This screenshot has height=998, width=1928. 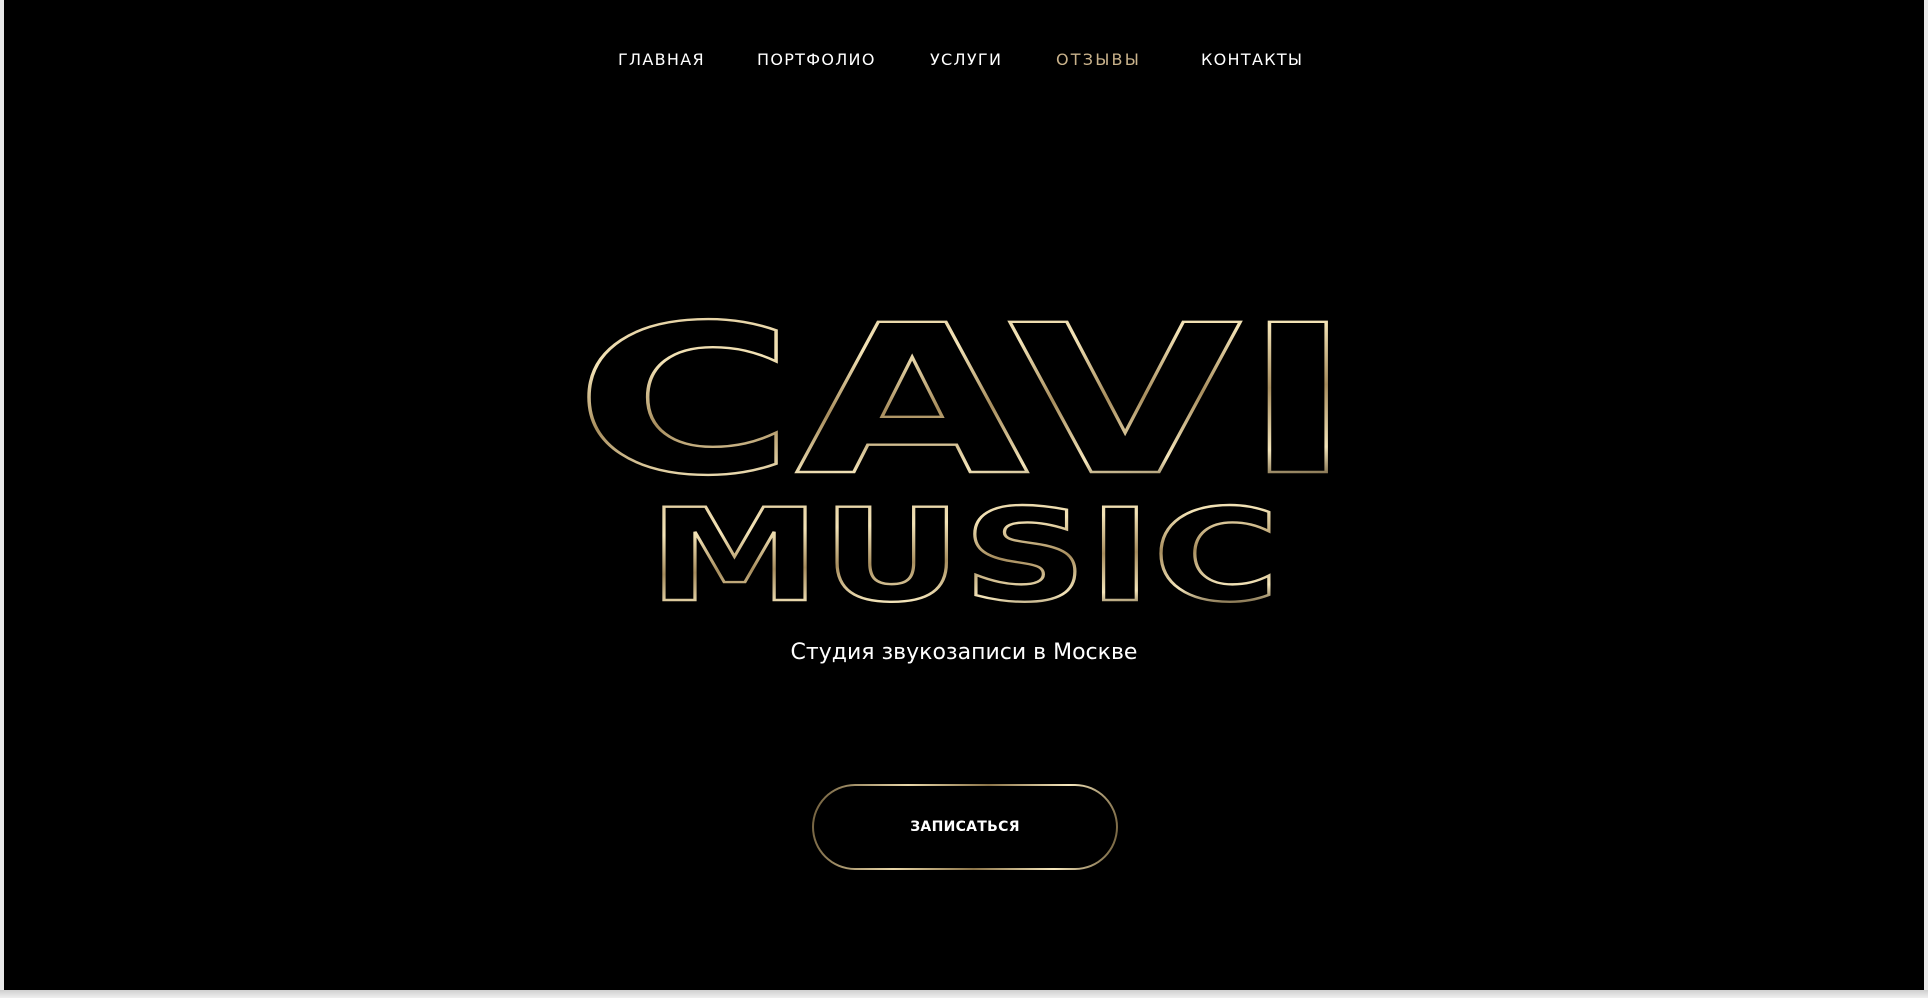 What do you see at coordinates (1926, 499) in the screenshot?
I see `browser-frame-right` at bounding box center [1926, 499].